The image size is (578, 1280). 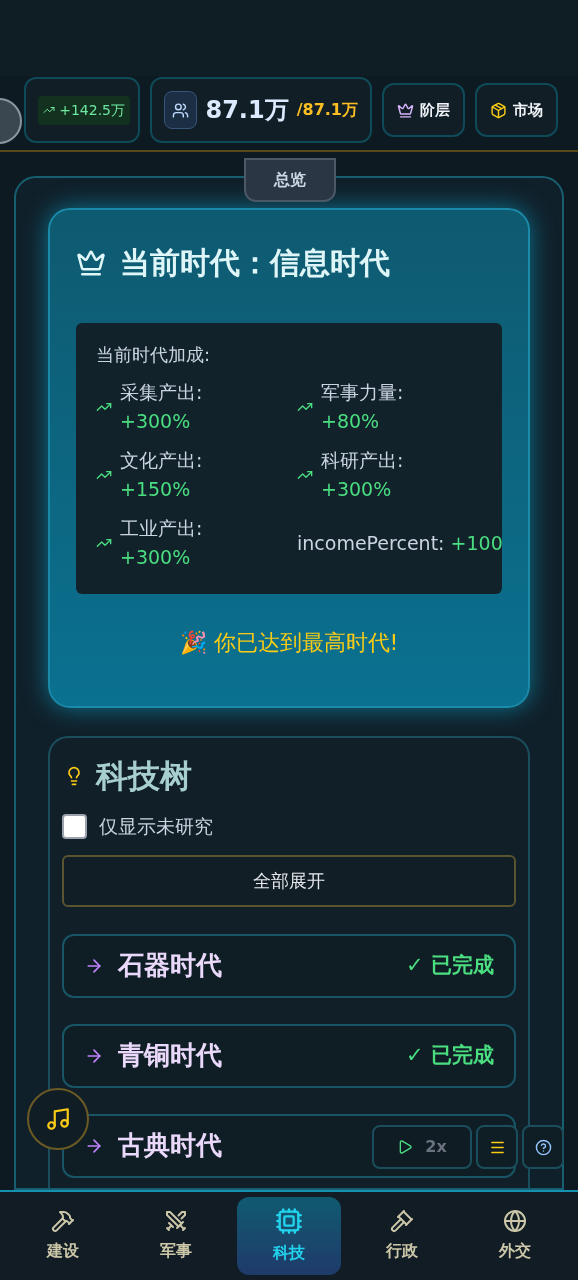 What do you see at coordinates (144, 776) in the screenshot?
I see `tech-tree-title: 科技树` at bounding box center [144, 776].